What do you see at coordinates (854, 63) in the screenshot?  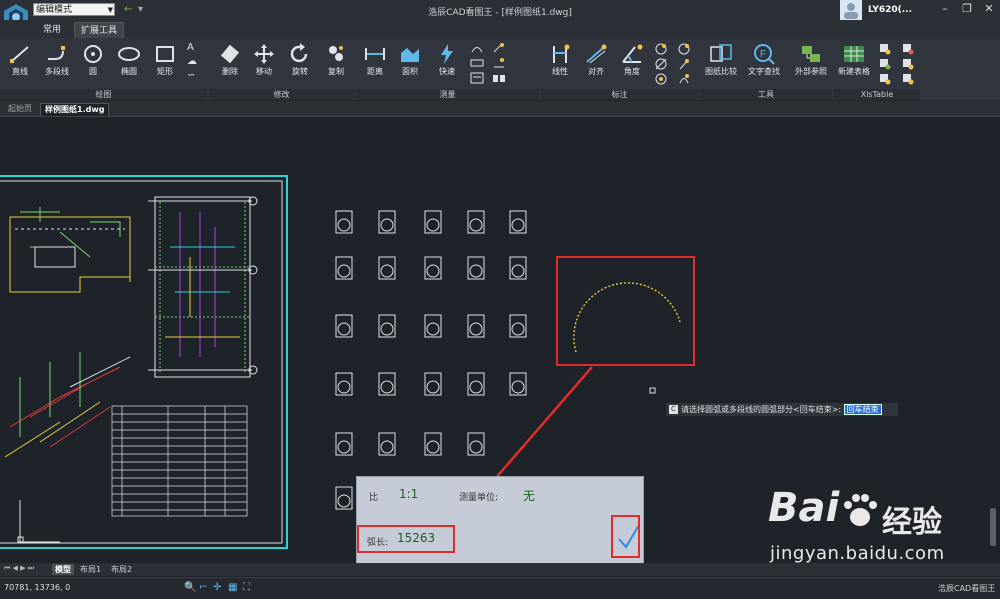 I see `new-table-button: 新建表格` at bounding box center [854, 63].